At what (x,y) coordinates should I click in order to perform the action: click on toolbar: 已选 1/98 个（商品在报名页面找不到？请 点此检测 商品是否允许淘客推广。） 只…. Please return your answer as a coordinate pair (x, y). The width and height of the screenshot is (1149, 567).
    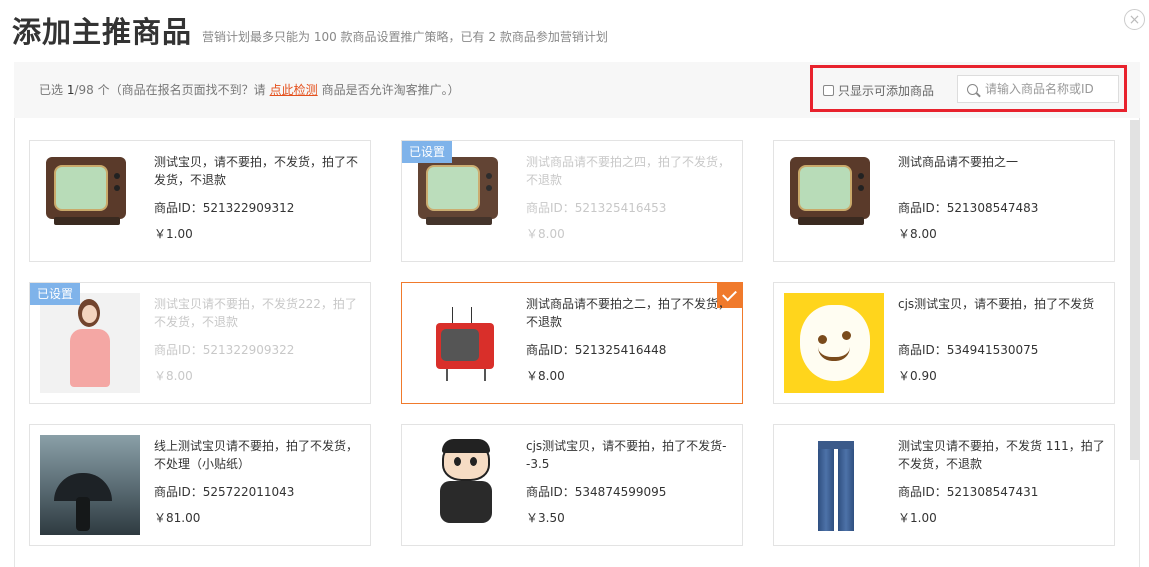
    Looking at the image, I should click on (577, 90).